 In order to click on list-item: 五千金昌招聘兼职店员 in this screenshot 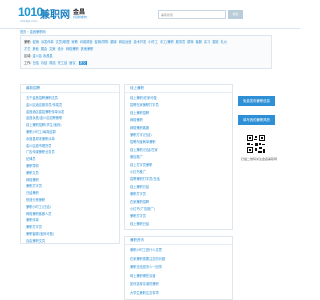, I will do `click(42, 97)`.